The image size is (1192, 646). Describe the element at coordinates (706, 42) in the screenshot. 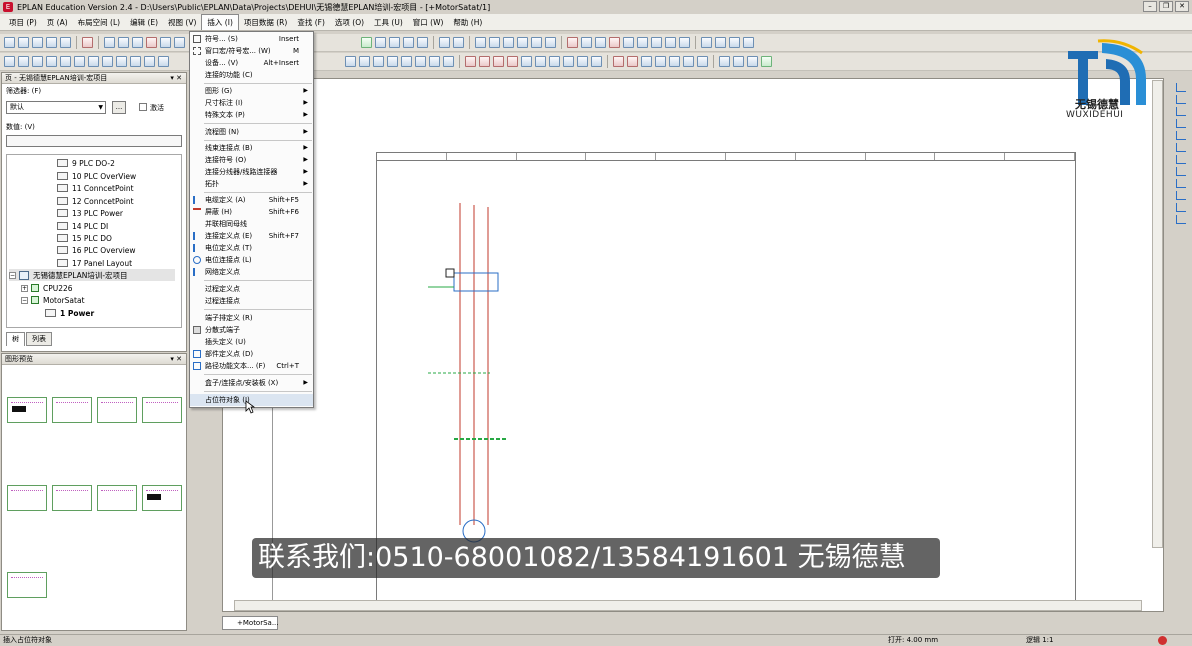

I see `box-icon` at that location.